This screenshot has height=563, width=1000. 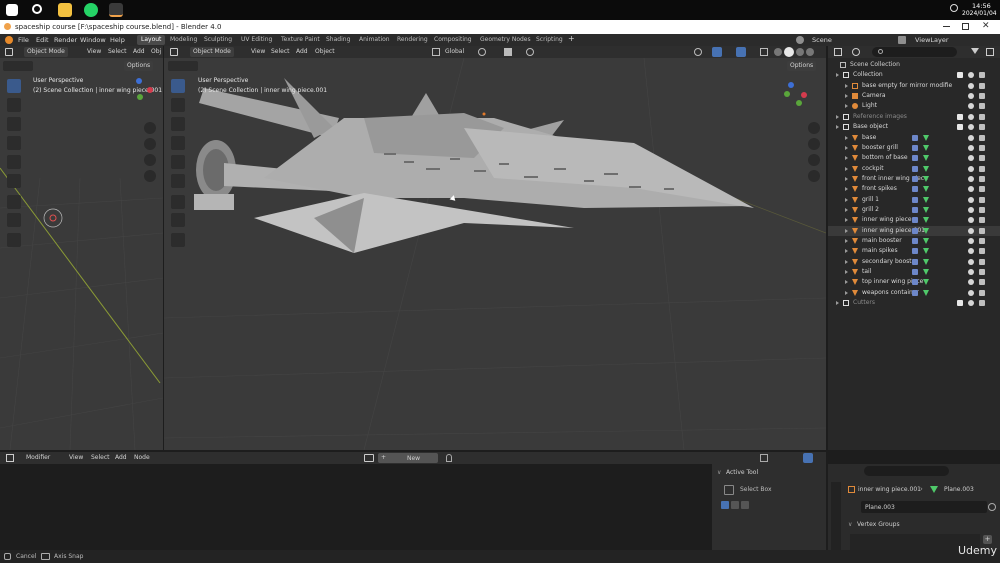 What do you see at coordinates (850, 524) in the screenshot?
I see `section-chevron-icon: ∨` at bounding box center [850, 524].